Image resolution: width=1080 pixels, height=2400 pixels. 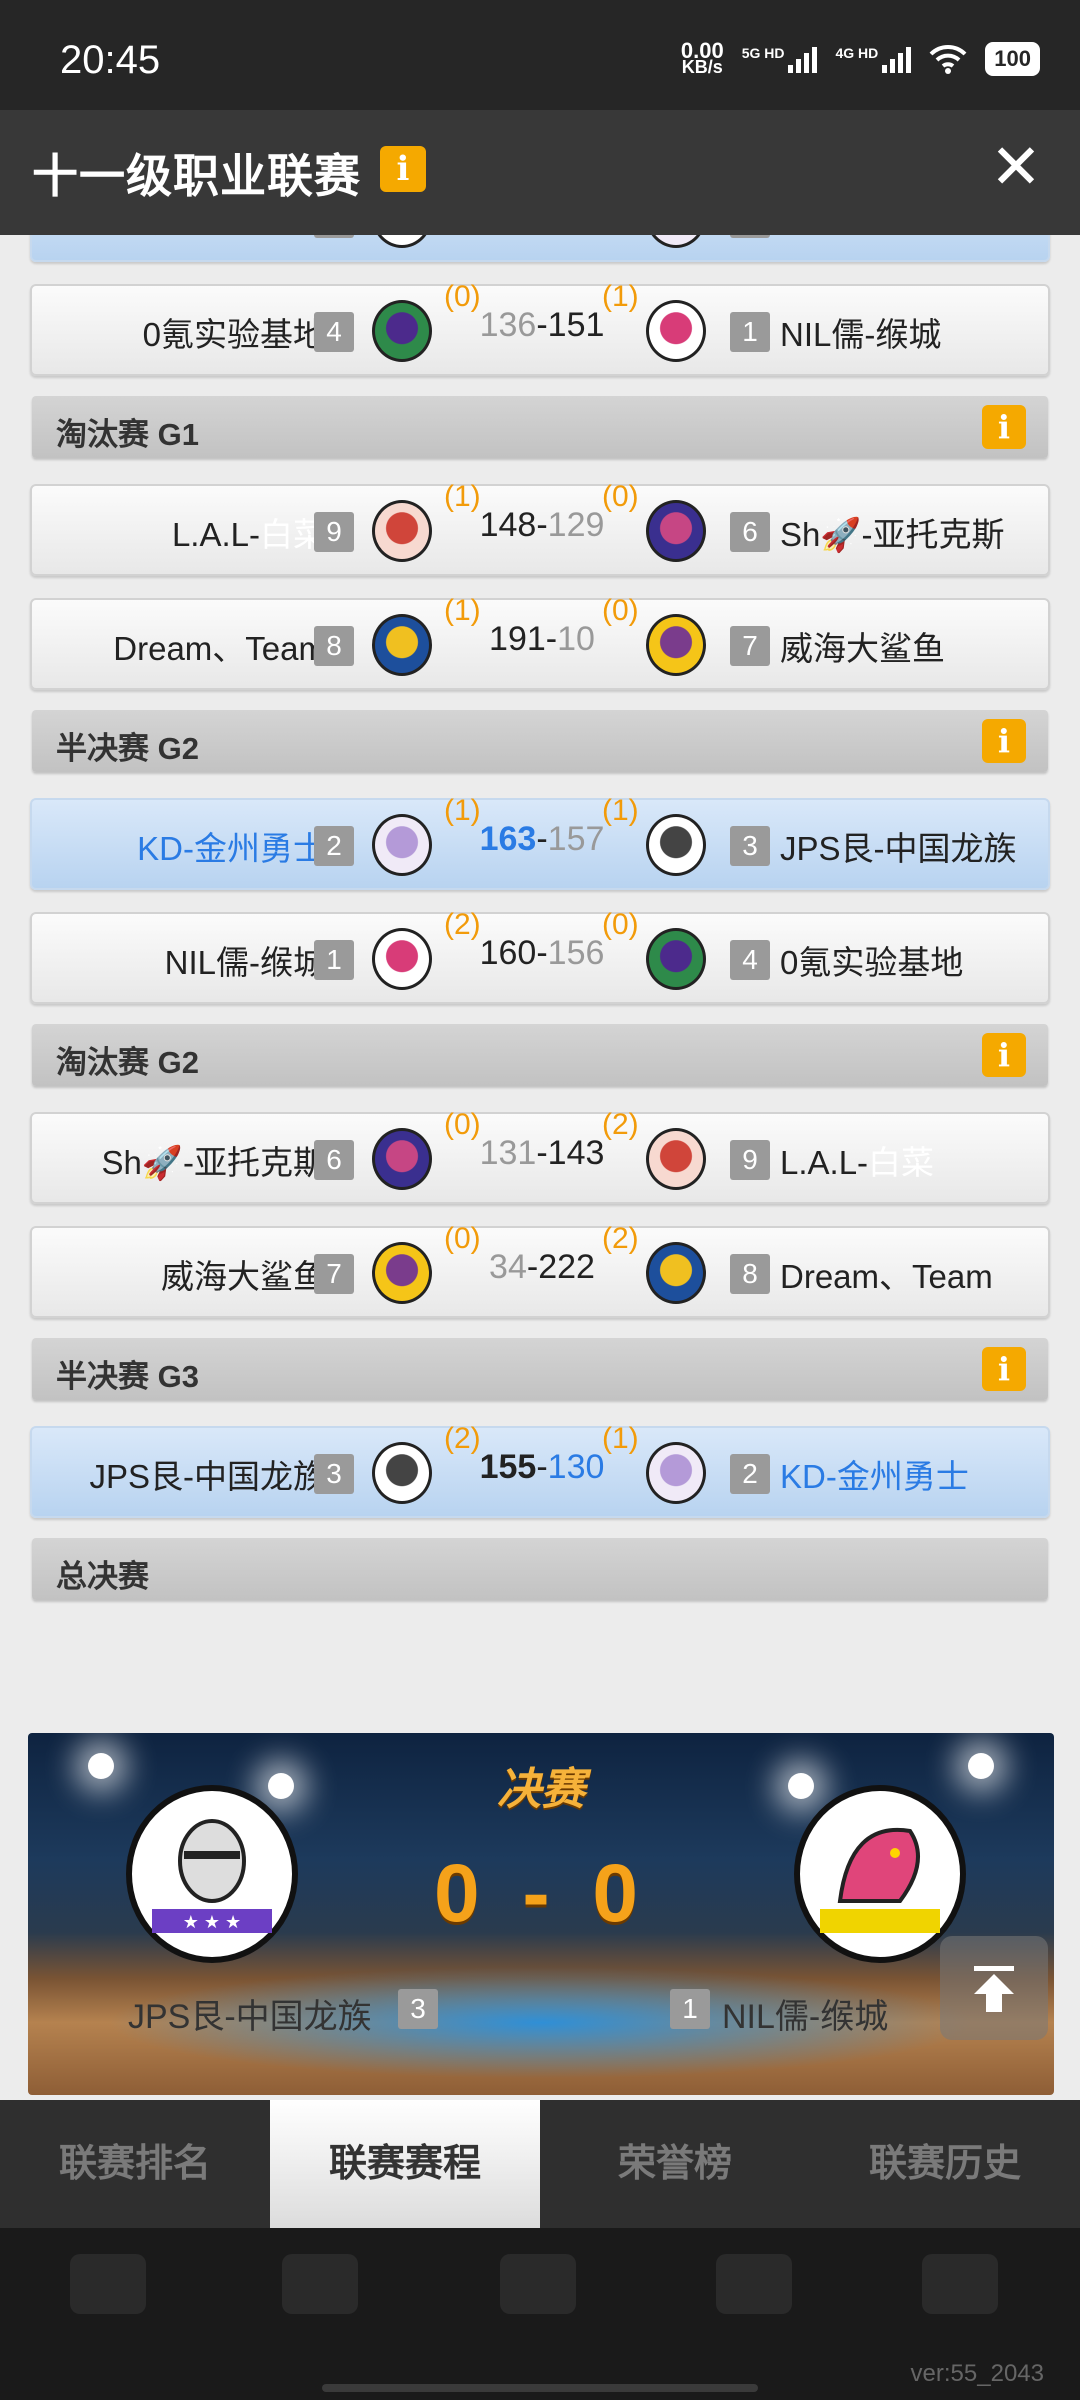 I want to click on left-team-label: L.A.L-, so click(x=215, y=534).